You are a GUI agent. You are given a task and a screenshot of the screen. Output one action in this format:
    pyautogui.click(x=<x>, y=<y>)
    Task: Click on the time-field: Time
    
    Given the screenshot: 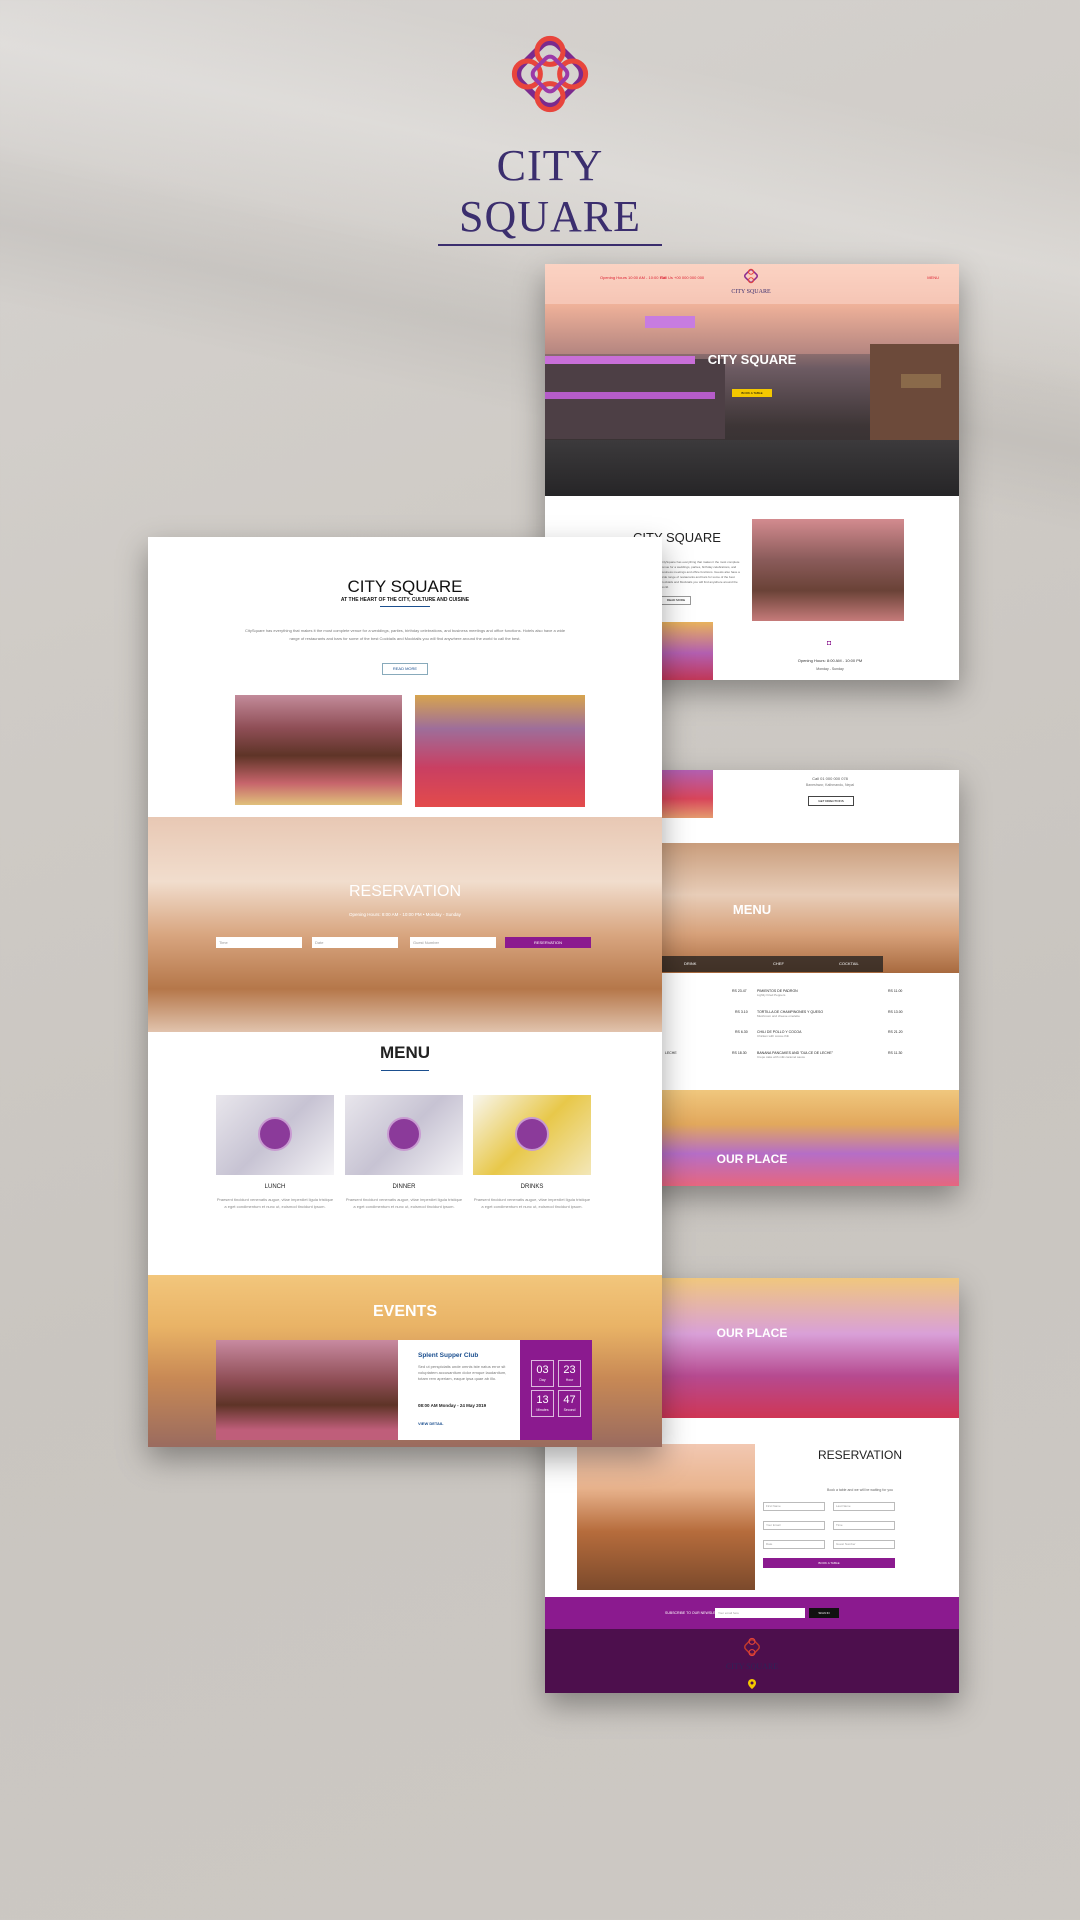 What is the action you would take?
    pyautogui.click(x=864, y=1525)
    